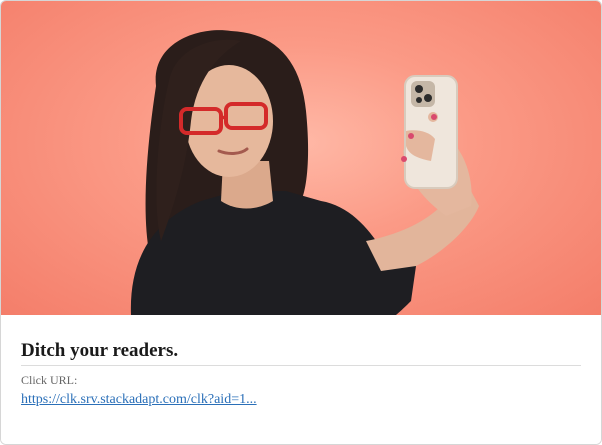 Image resolution: width=602 pixels, height=445 pixels. What do you see at coordinates (49, 380) in the screenshot?
I see `click-url-label: Click URL:` at bounding box center [49, 380].